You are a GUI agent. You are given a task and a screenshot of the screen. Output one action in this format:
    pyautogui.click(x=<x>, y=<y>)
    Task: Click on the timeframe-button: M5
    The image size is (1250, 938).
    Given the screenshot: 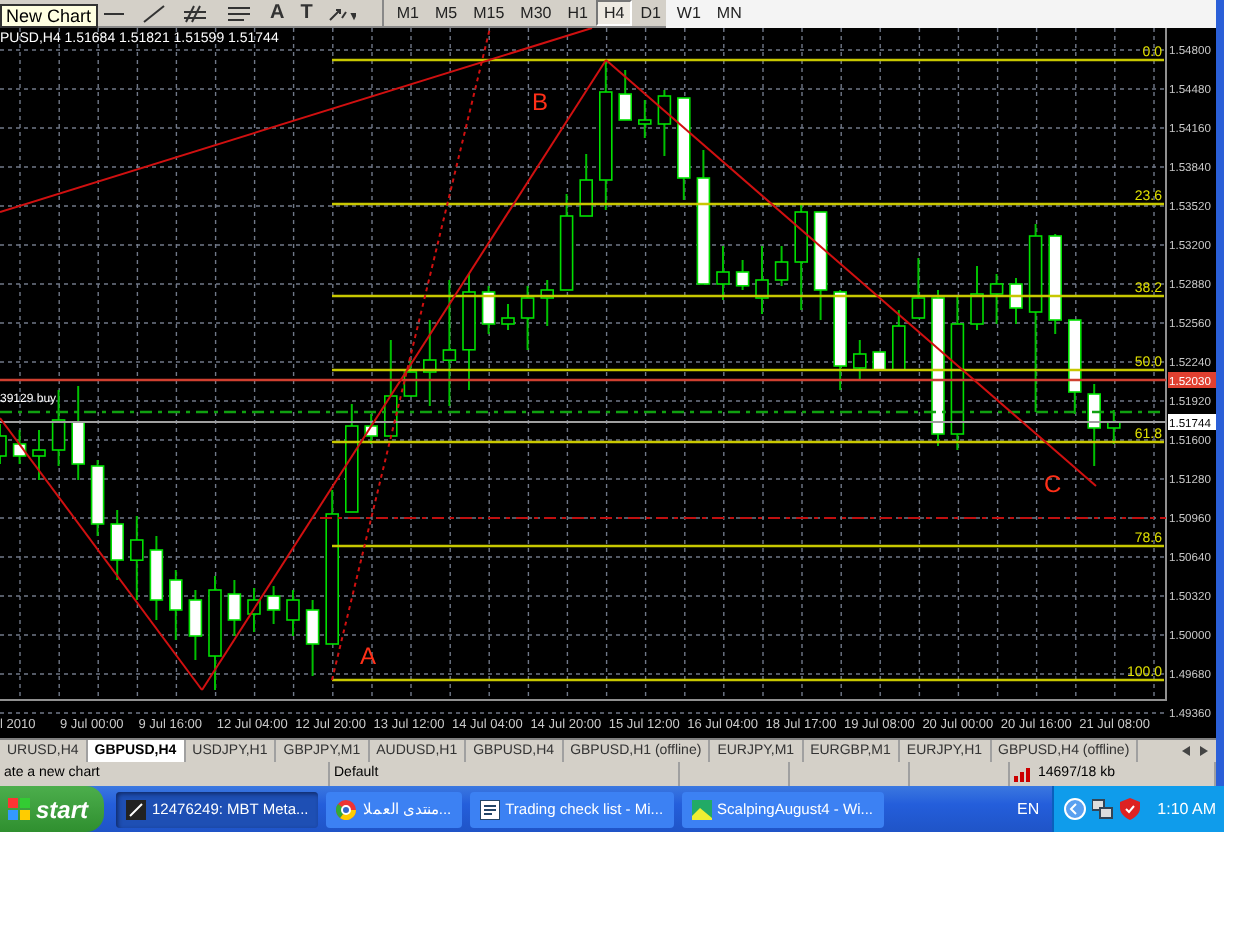 What is the action you would take?
    pyautogui.click(x=446, y=13)
    